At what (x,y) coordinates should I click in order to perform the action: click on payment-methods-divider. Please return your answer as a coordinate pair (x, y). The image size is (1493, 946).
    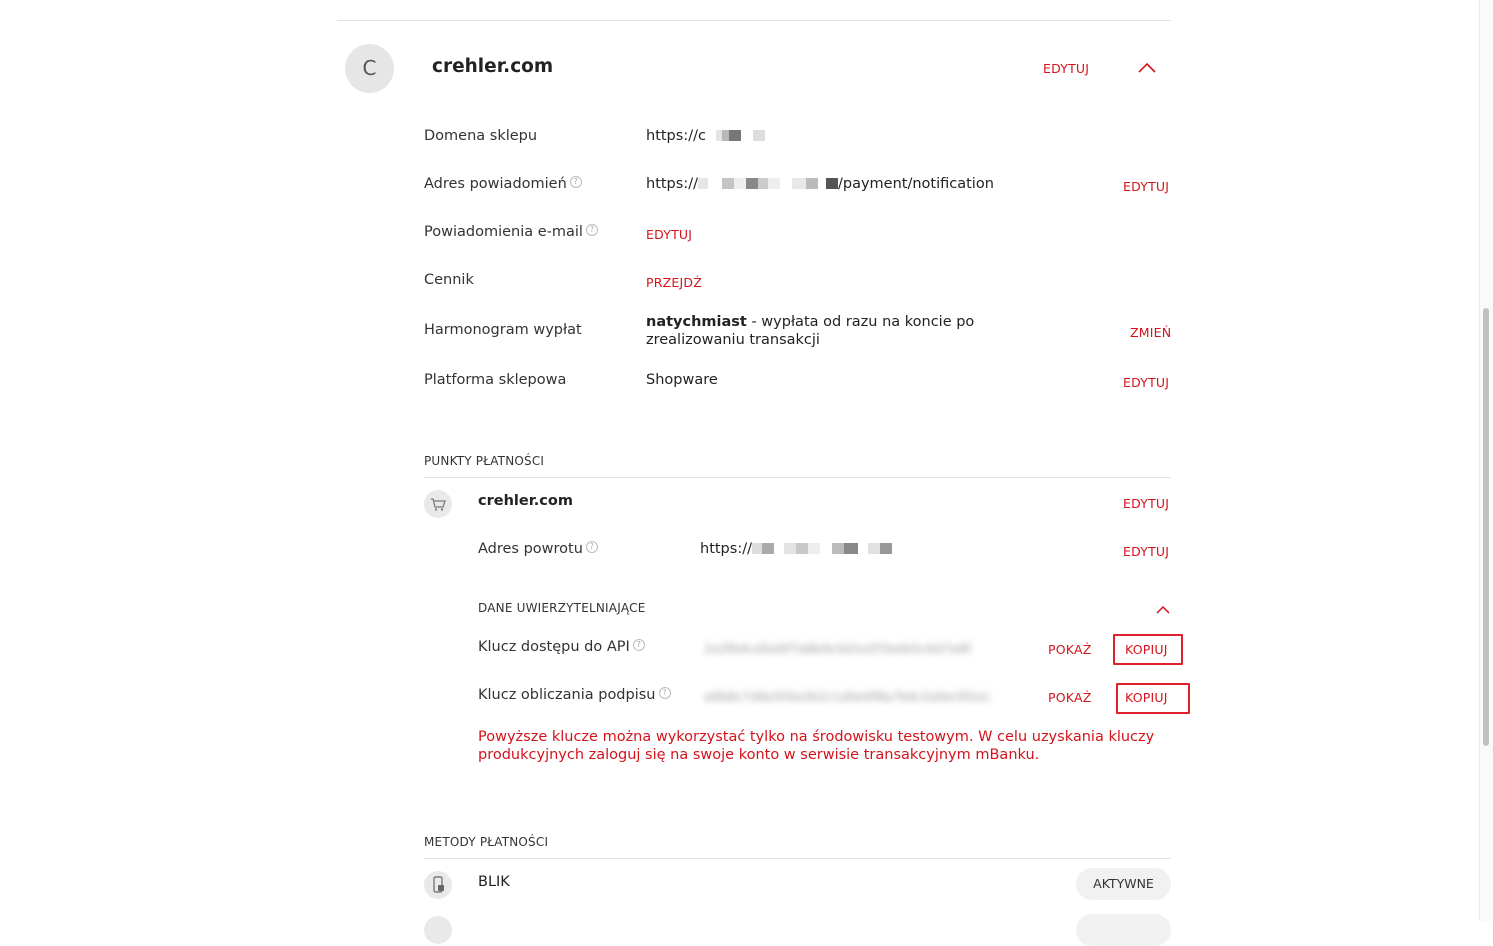
    Looking at the image, I should click on (797, 858).